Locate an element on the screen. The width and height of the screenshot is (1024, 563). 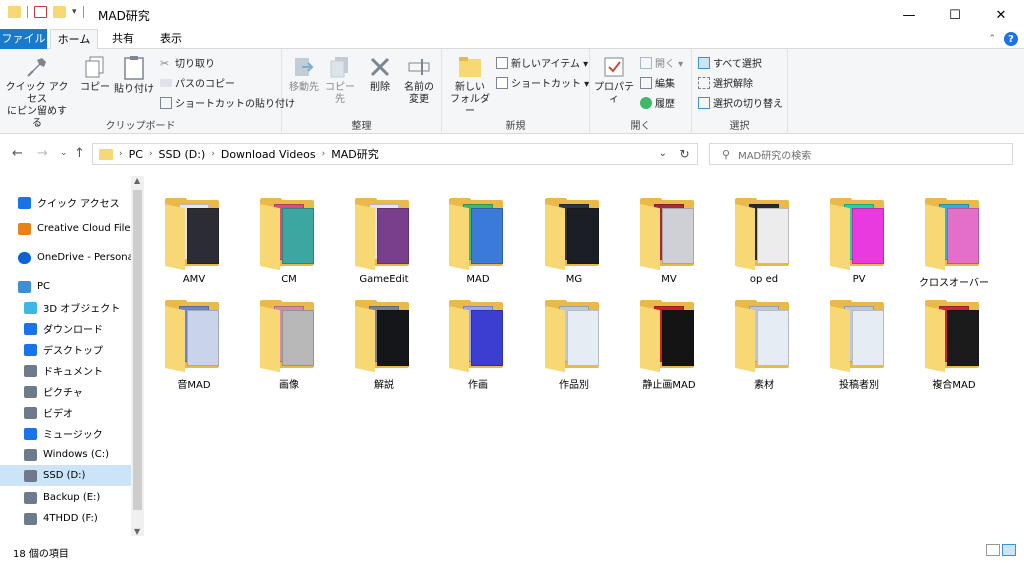
folder-item: PV is located at coordinates (859, 236).